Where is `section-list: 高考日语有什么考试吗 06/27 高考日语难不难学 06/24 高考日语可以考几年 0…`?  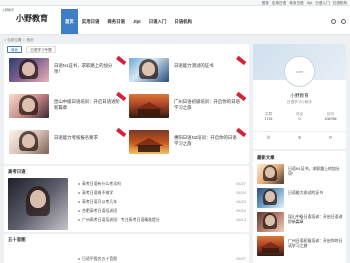
section-list: 高考日语有什么考试吗 06/27 高考日语难不难学 06/24 高考日语可以考几年 0… is located at coordinates (162, 201).